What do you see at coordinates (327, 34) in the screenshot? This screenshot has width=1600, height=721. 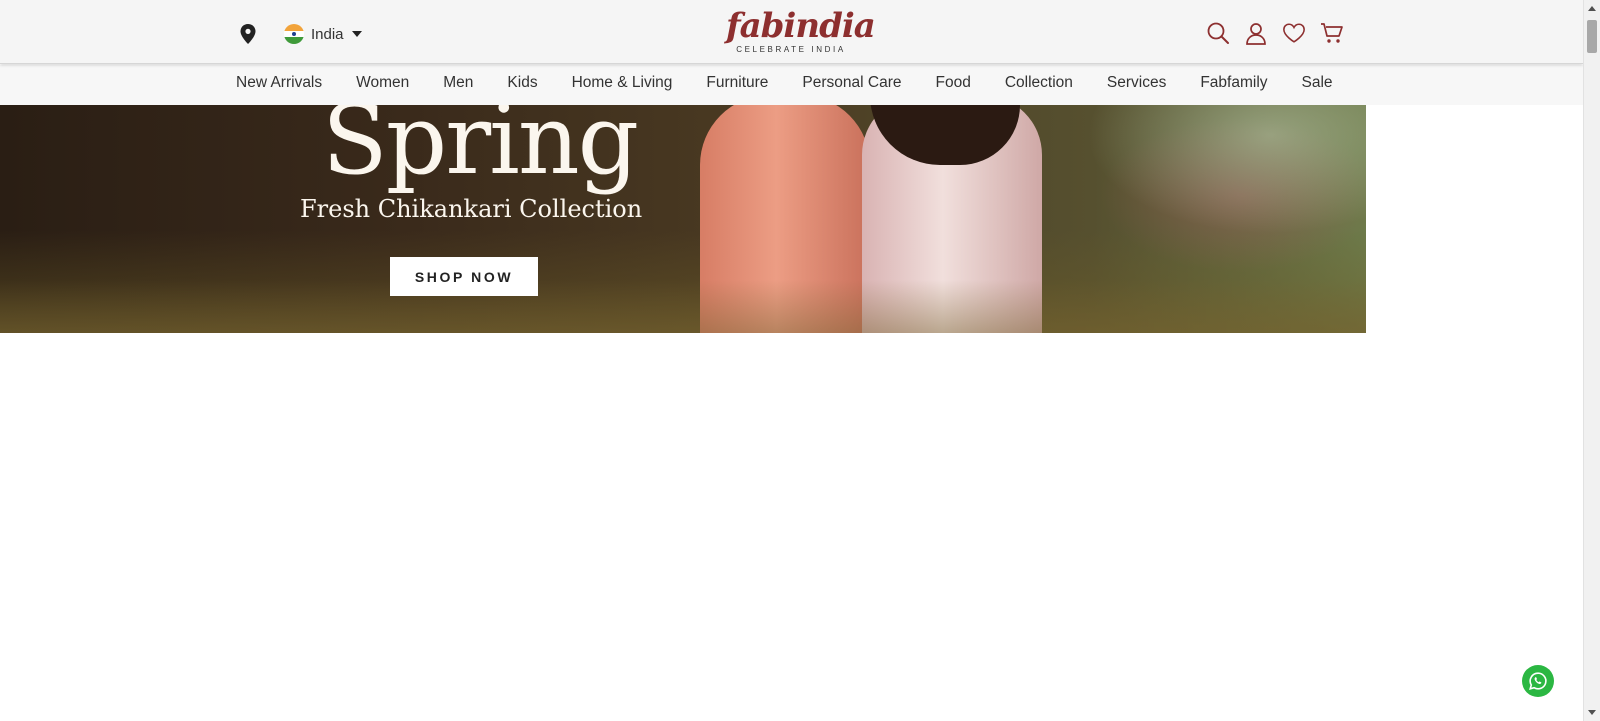 I see `country-name: India` at bounding box center [327, 34].